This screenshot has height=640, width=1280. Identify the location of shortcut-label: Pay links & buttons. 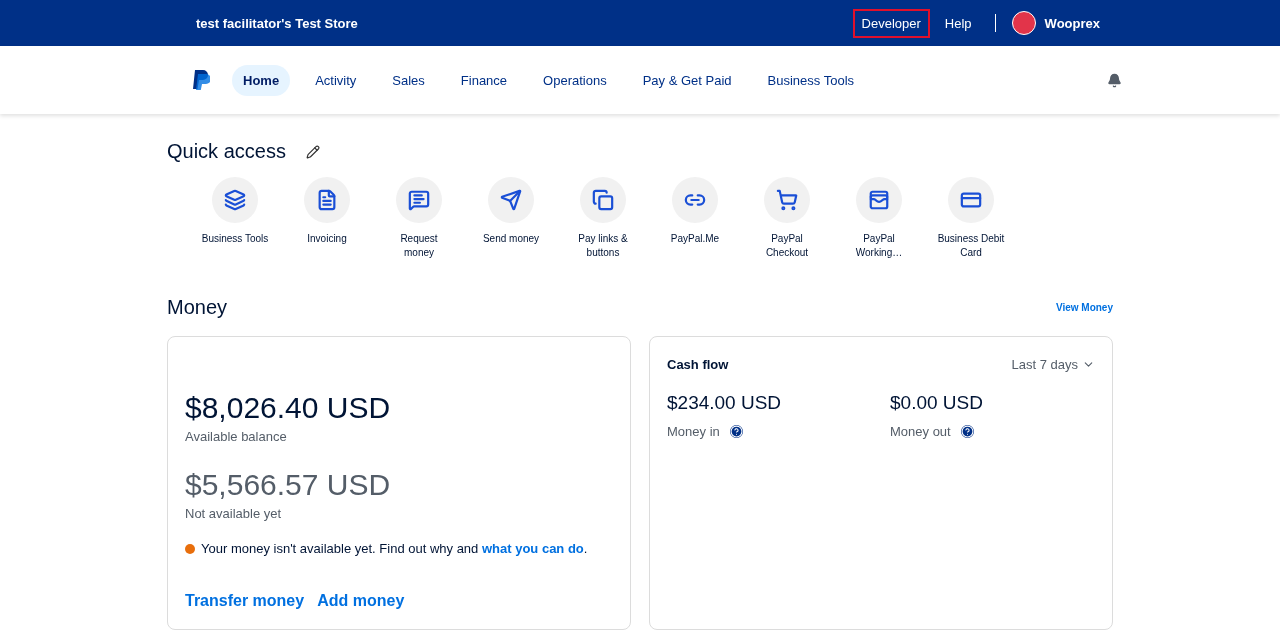
(603, 246).